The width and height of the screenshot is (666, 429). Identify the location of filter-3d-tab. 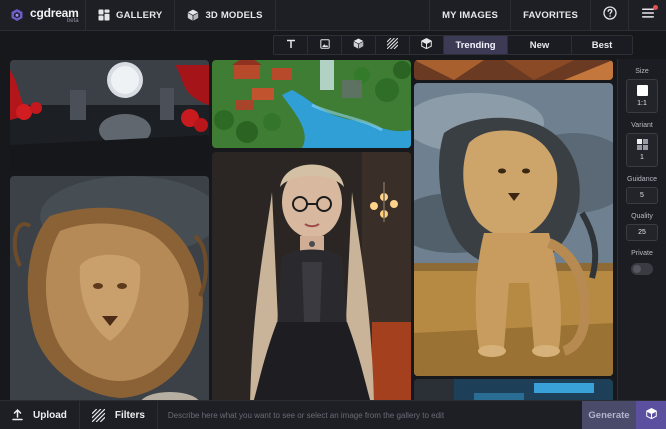
(359, 45).